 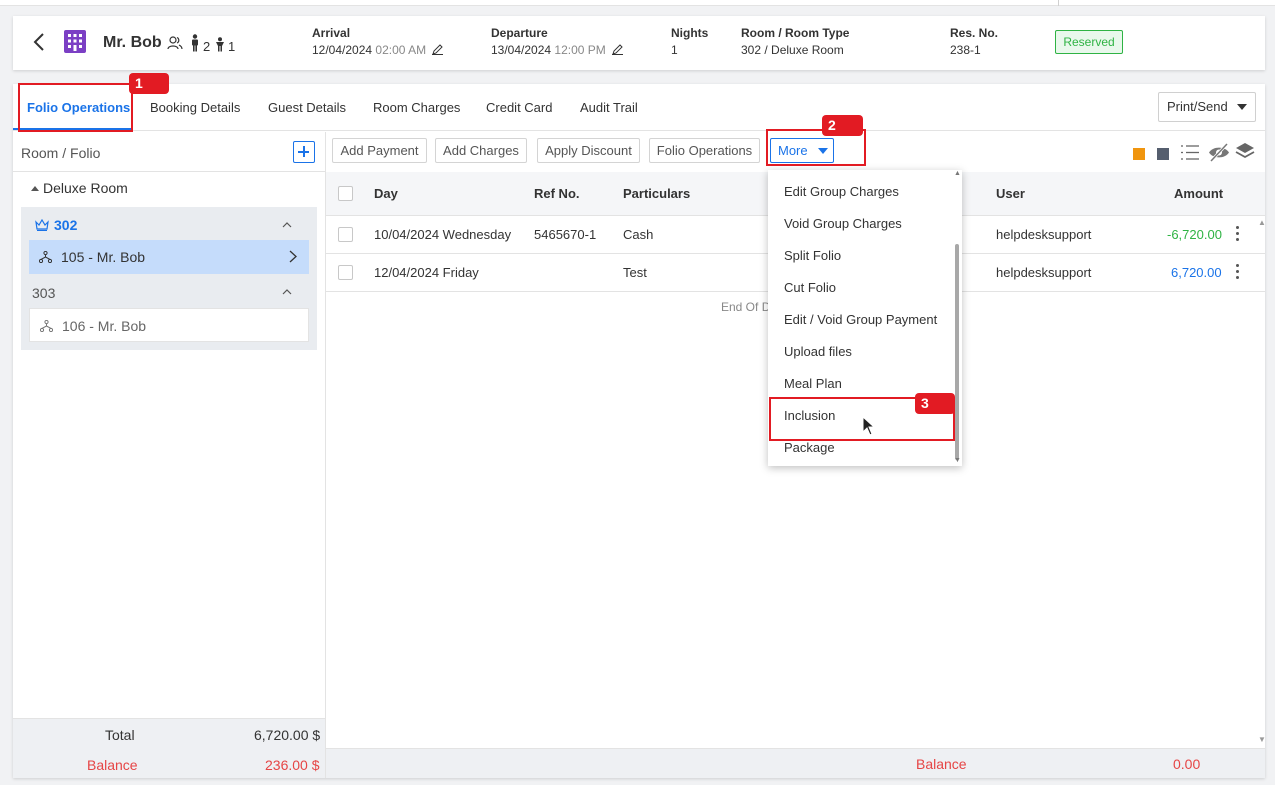 I want to click on nights-value: 1, so click(x=674, y=50).